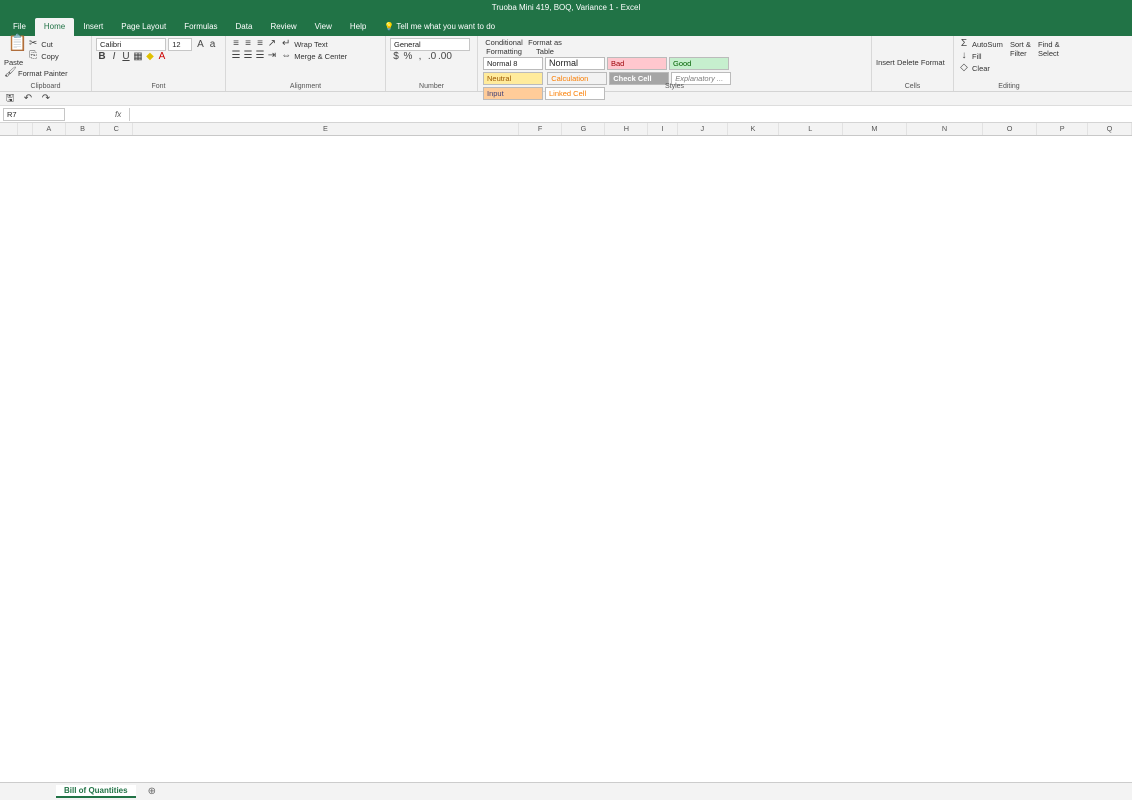  What do you see at coordinates (1051, 49) in the screenshot?
I see `find-select-button: Find & Select` at bounding box center [1051, 49].